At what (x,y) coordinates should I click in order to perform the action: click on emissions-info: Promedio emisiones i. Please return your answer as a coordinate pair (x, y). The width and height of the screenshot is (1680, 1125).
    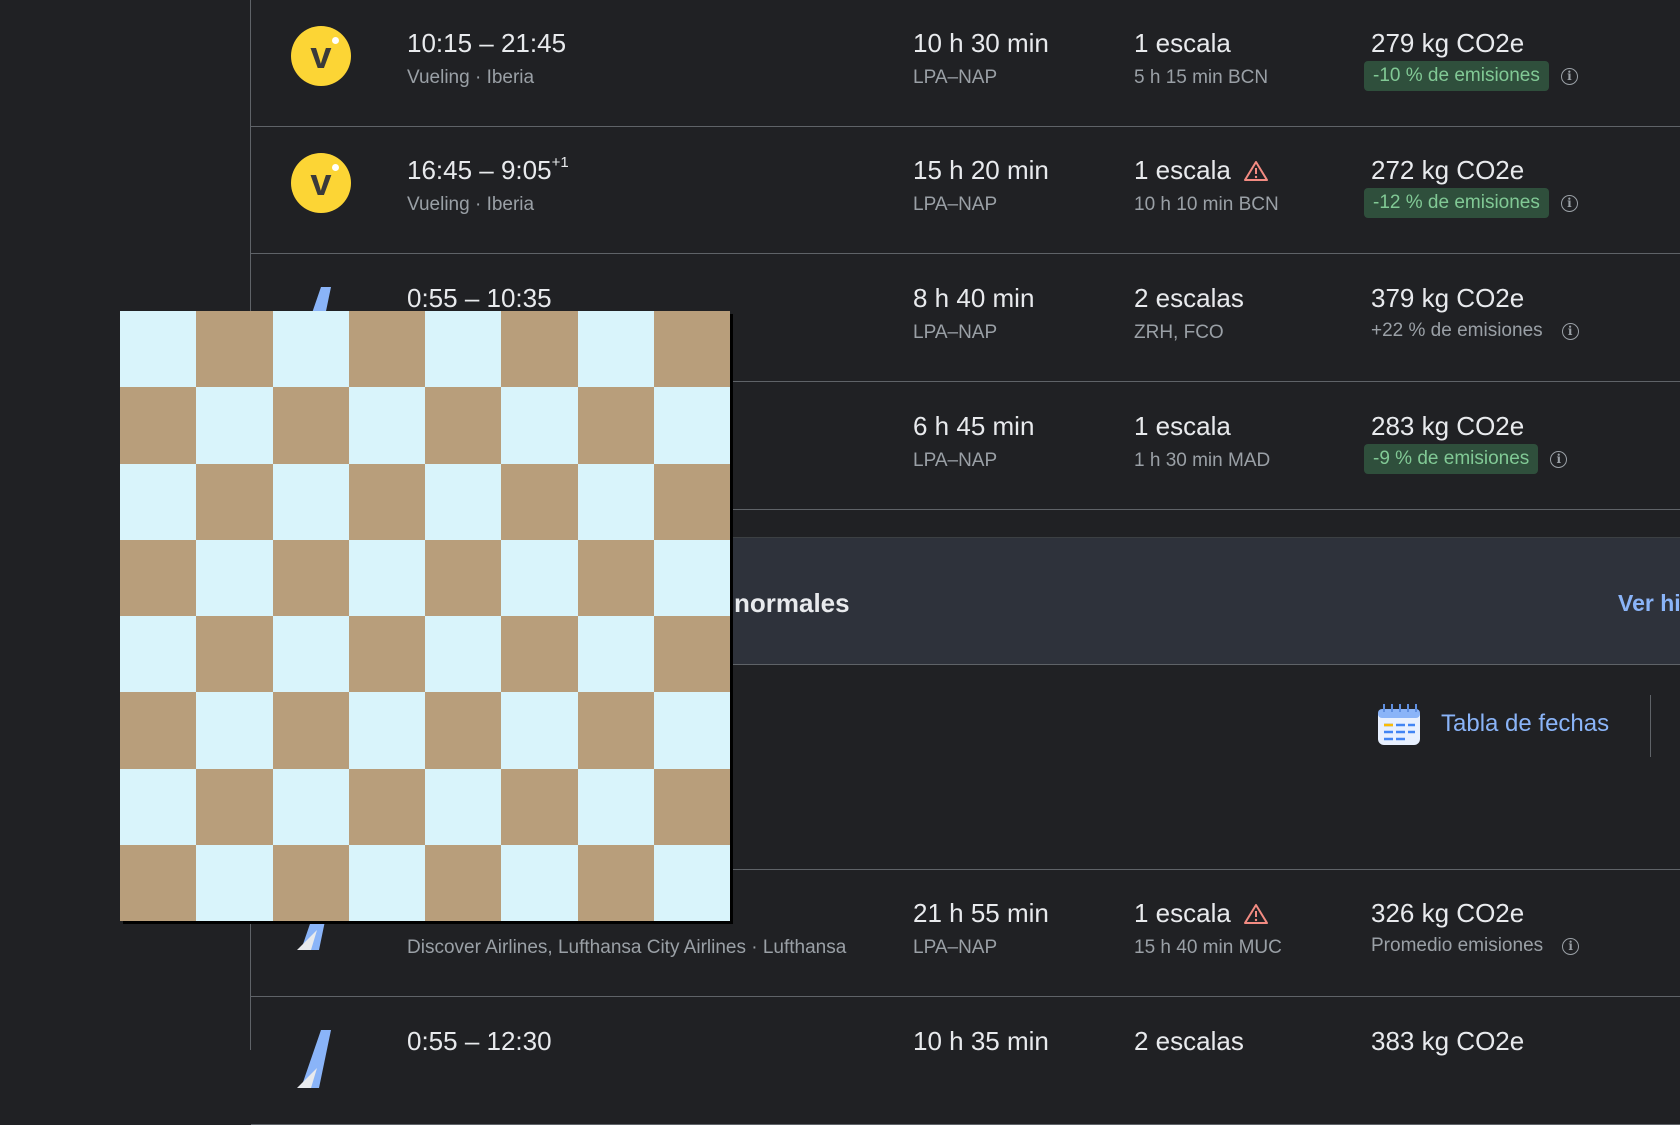
    Looking at the image, I should click on (1472, 946).